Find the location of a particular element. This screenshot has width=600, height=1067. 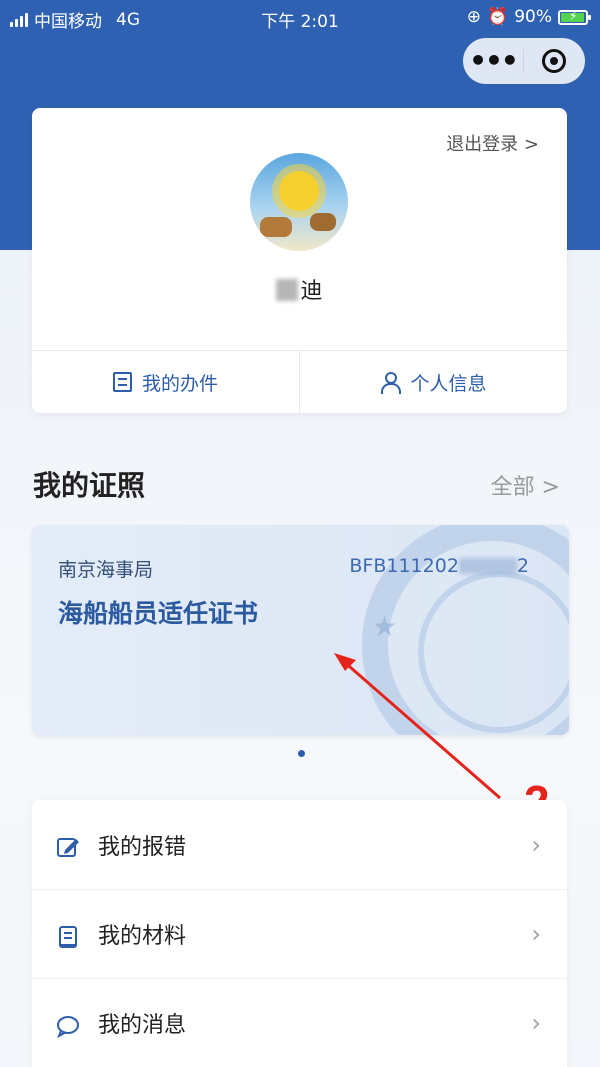

license-number: BFB111202 2 is located at coordinates (439, 566).